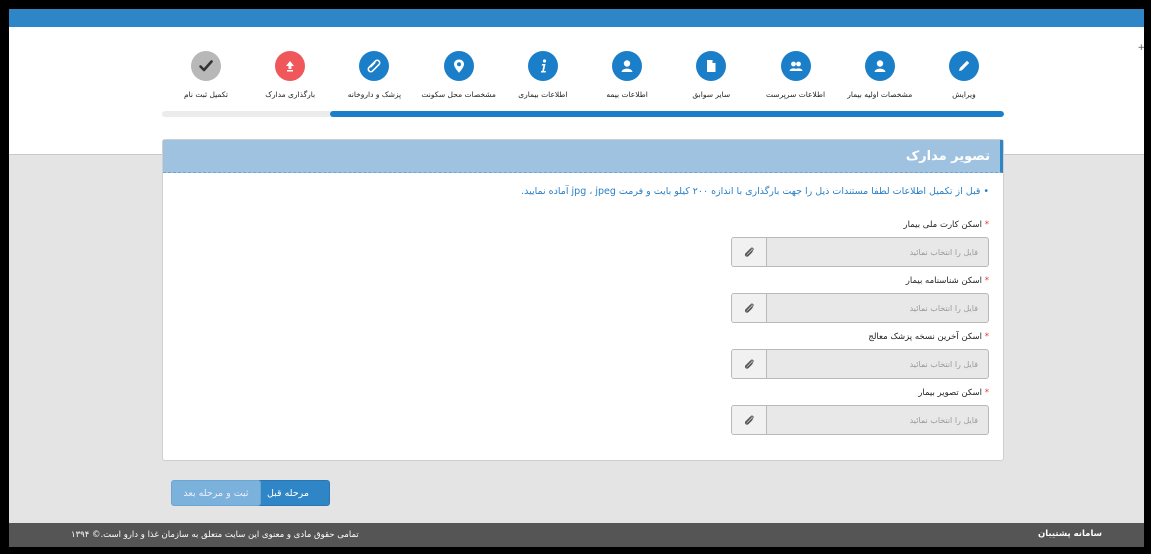 The image size is (1151, 554). I want to click on field-label-national-card: * اسکن کارت ملی بیمار, so click(946, 225).